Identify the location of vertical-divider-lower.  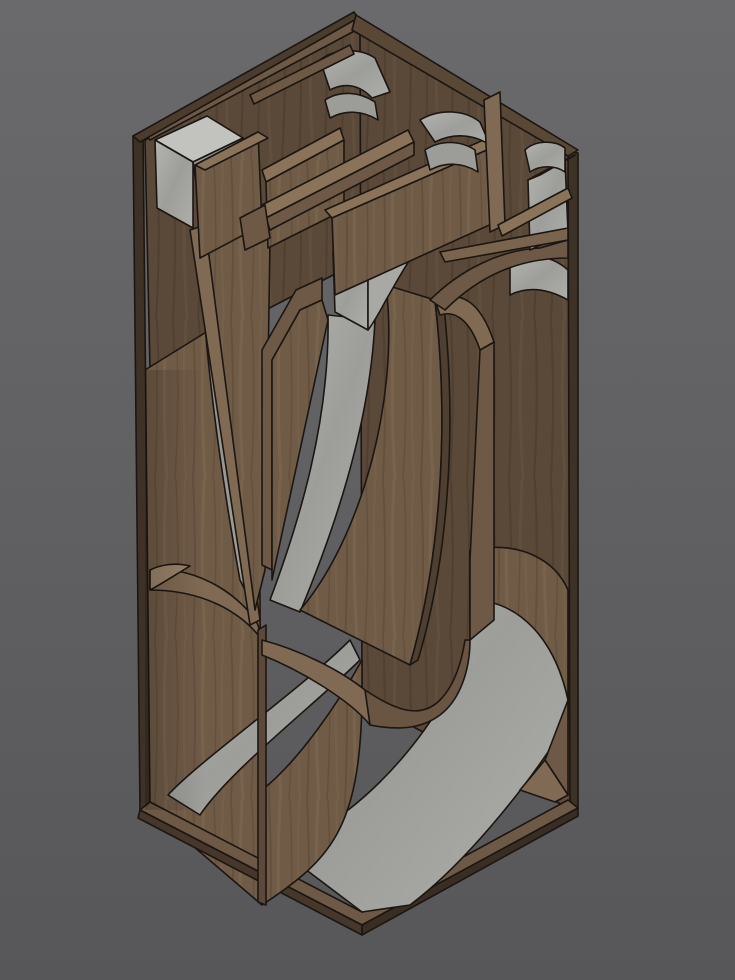
(262, 765).